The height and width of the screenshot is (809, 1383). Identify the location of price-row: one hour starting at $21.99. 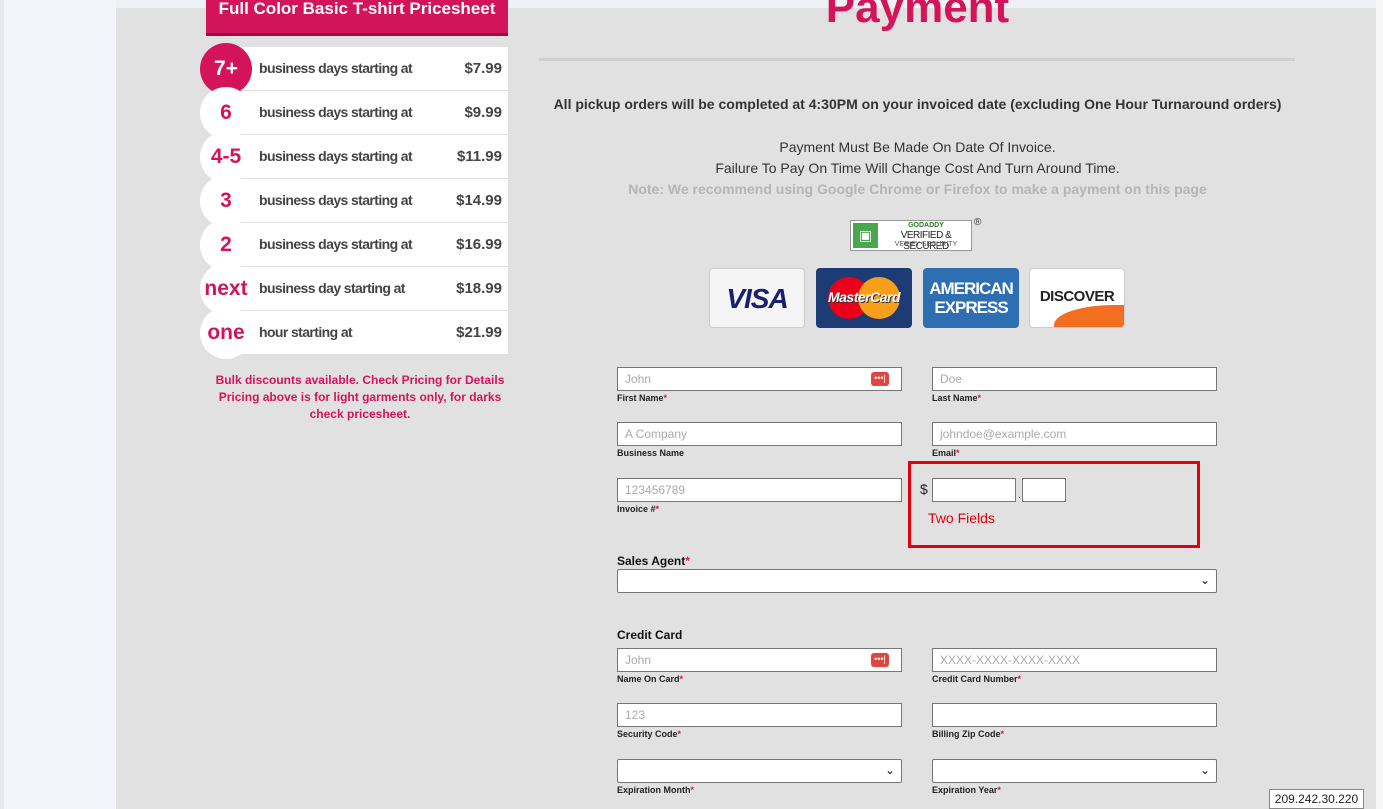
(354, 333).